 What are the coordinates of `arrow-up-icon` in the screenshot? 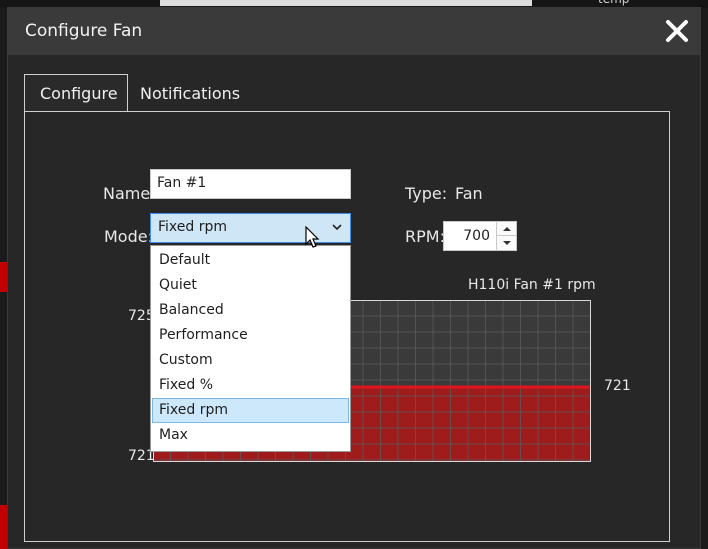 It's located at (506, 228).